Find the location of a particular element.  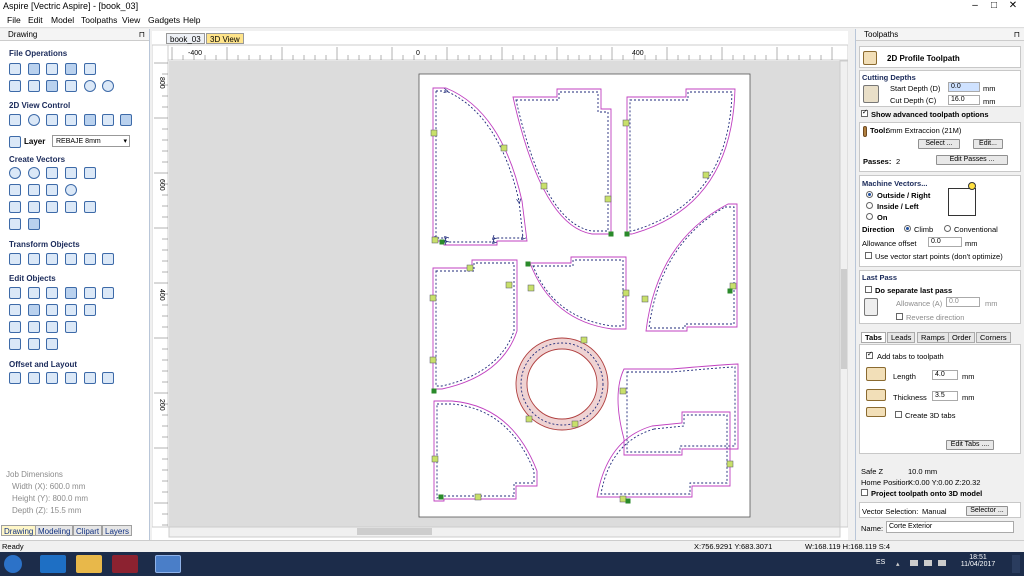

maximize-button: □ is located at coordinates (994, 6).